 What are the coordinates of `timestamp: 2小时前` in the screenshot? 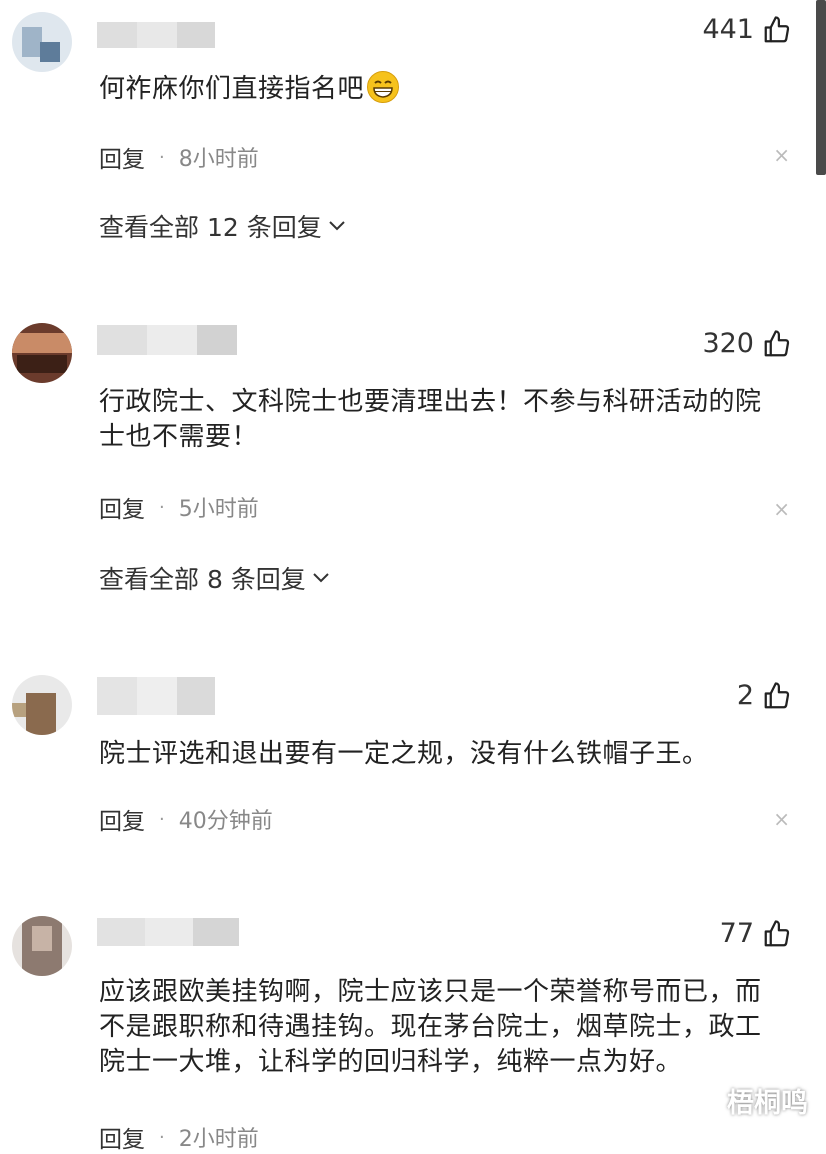 It's located at (218, 1139).